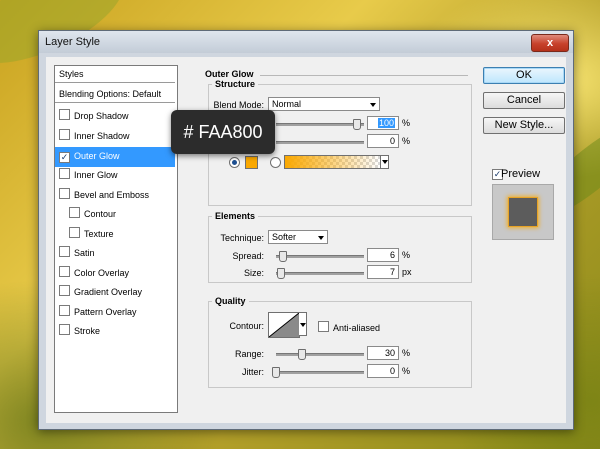  What do you see at coordinates (383, 141) in the screenshot?
I see `noise-input: 0` at bounding box center [383, 141].